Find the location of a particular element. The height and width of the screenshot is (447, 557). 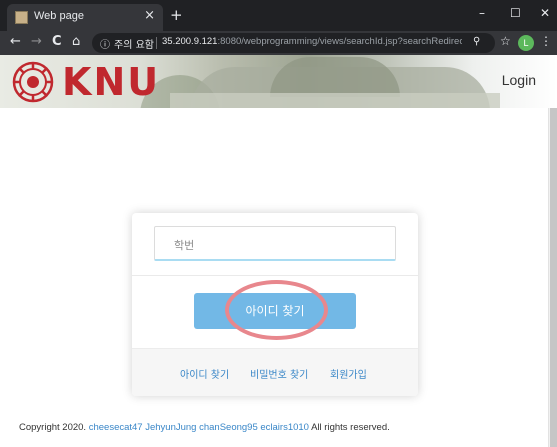

omnibox-divider is located at coordinates (156, 43).